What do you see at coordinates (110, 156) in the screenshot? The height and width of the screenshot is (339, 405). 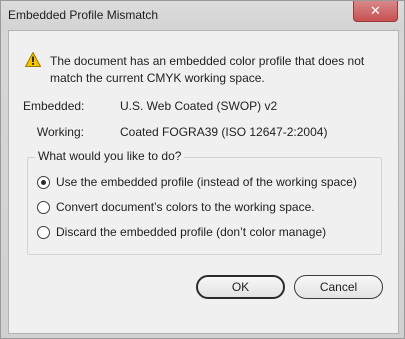 I see `options-group-title: What would you like to do?` at bounding box center [110, 156].